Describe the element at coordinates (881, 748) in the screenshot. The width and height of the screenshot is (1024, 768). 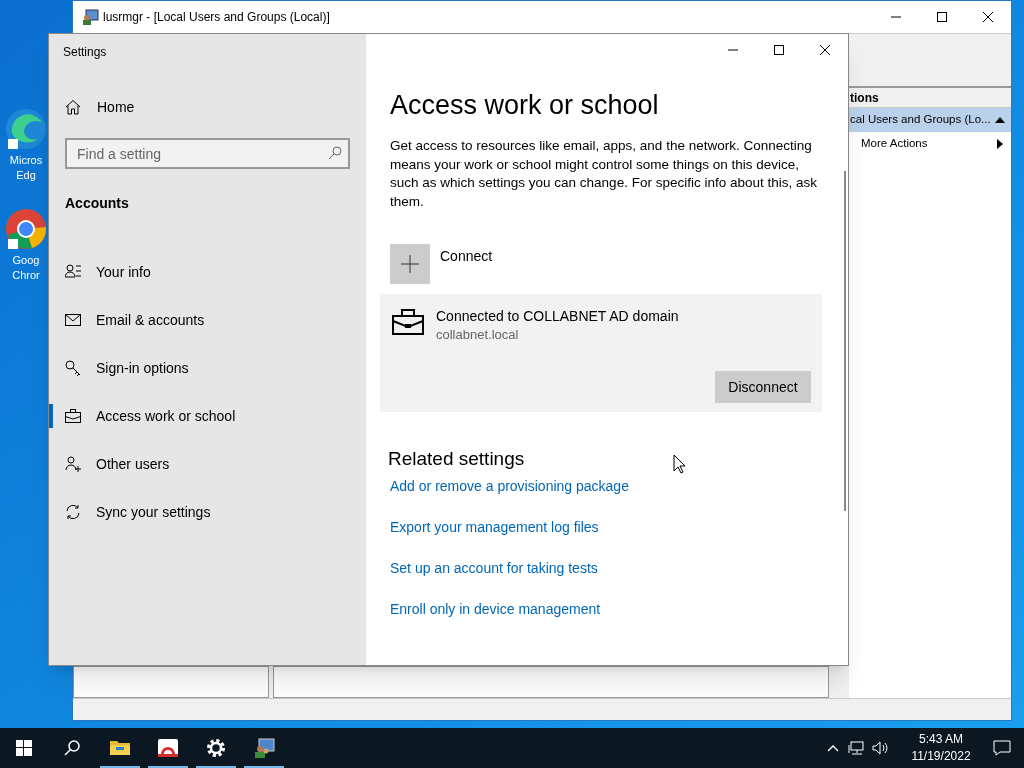
I see `volume-icon` at that location.